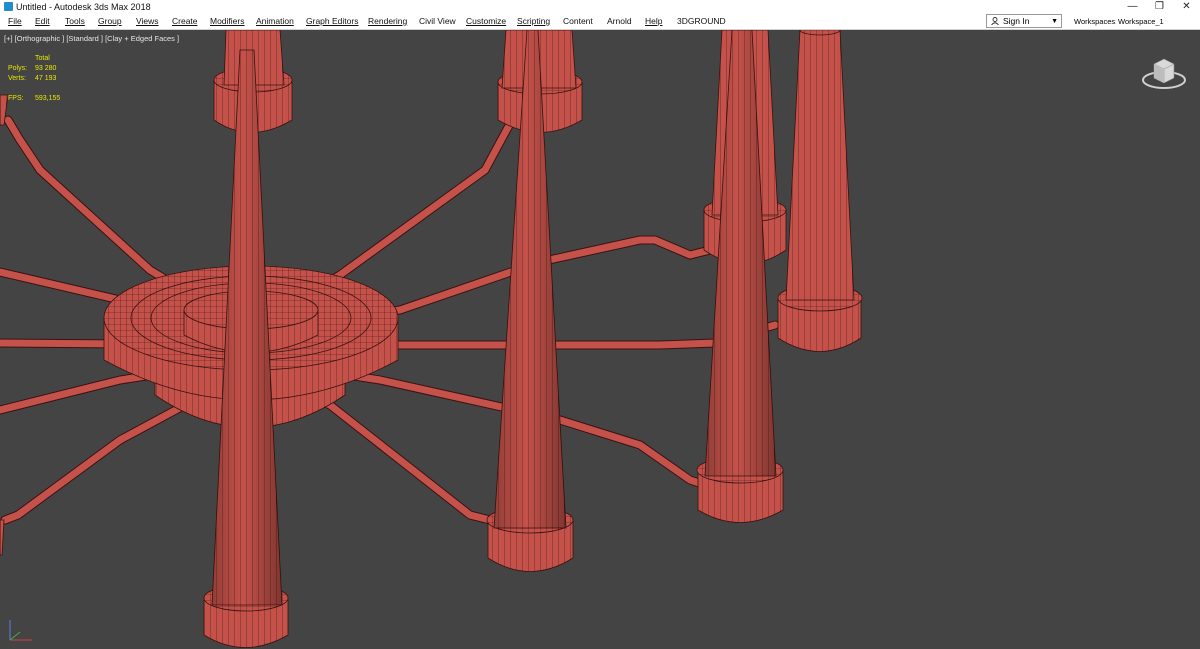  I want to click on window-controls: — ❐ ✕, so click(1159, 7).